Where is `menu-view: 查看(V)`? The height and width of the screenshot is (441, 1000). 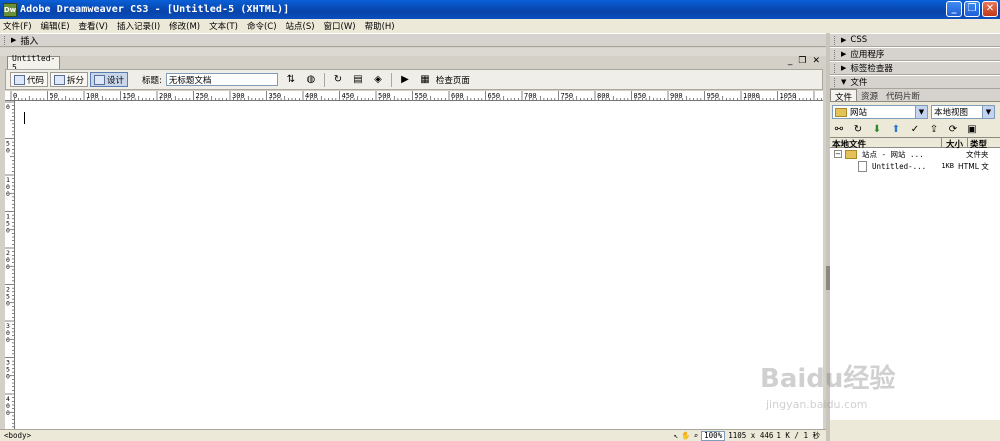
menu-view: 查看(V) is located at coordinates (93, 26).